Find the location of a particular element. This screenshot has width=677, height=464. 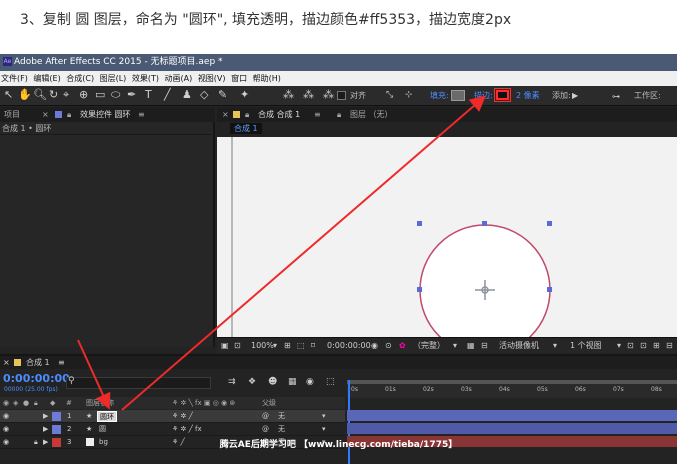

layer-search-input is located at coordinates (138, 383).